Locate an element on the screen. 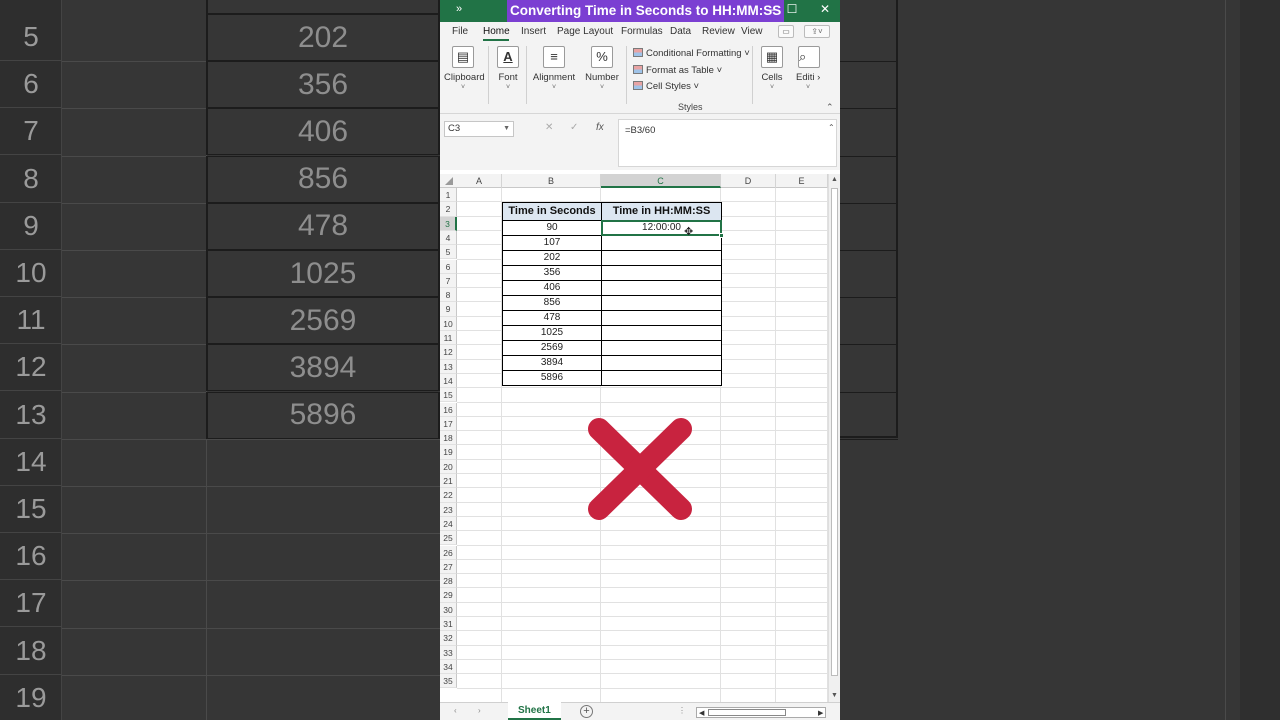 This screenshot has width=1280, height=720. tab-data: Data is located at coordinates (680, 31).